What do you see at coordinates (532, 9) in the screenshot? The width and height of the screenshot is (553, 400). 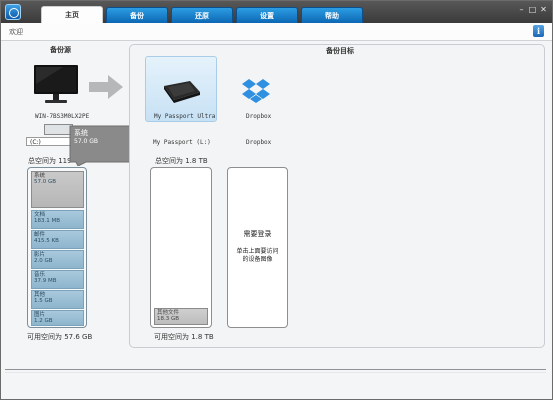 I see `maximize-icon: □` at bounding box center [532, 9].